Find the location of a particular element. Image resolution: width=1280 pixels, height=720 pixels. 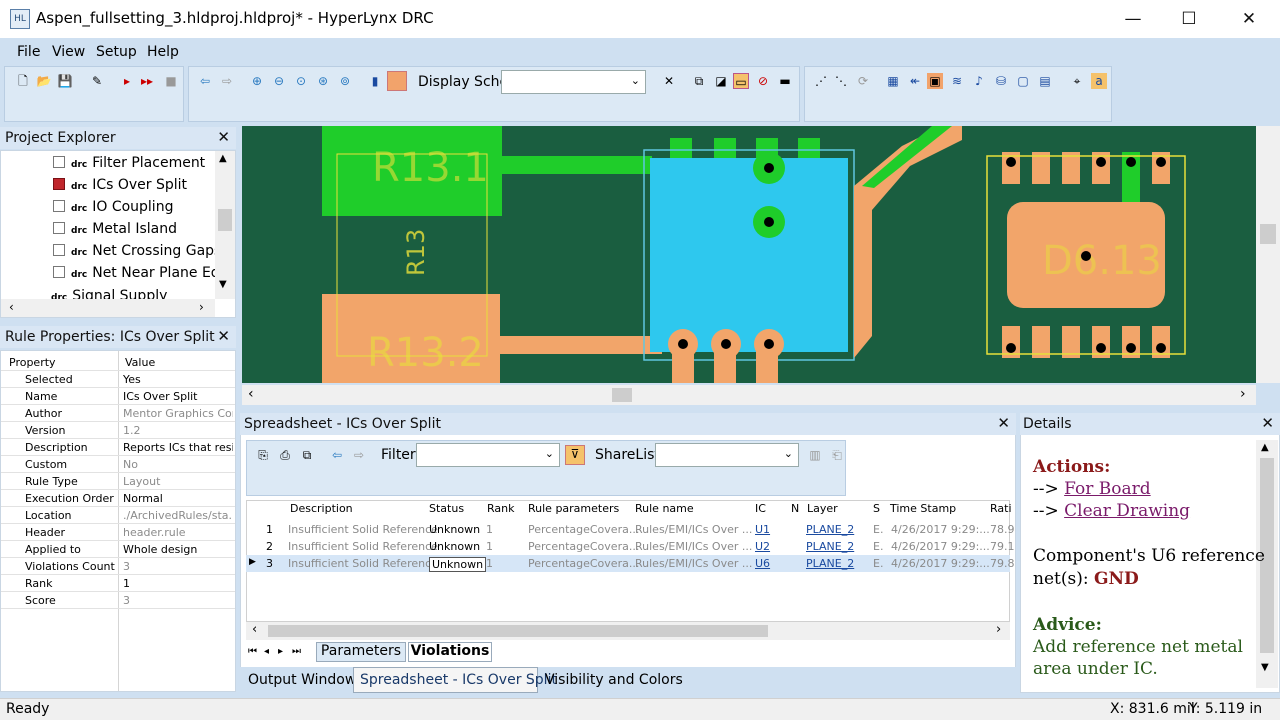

scroll-up-icon: ▲ is located at coordinates (1265, 447).